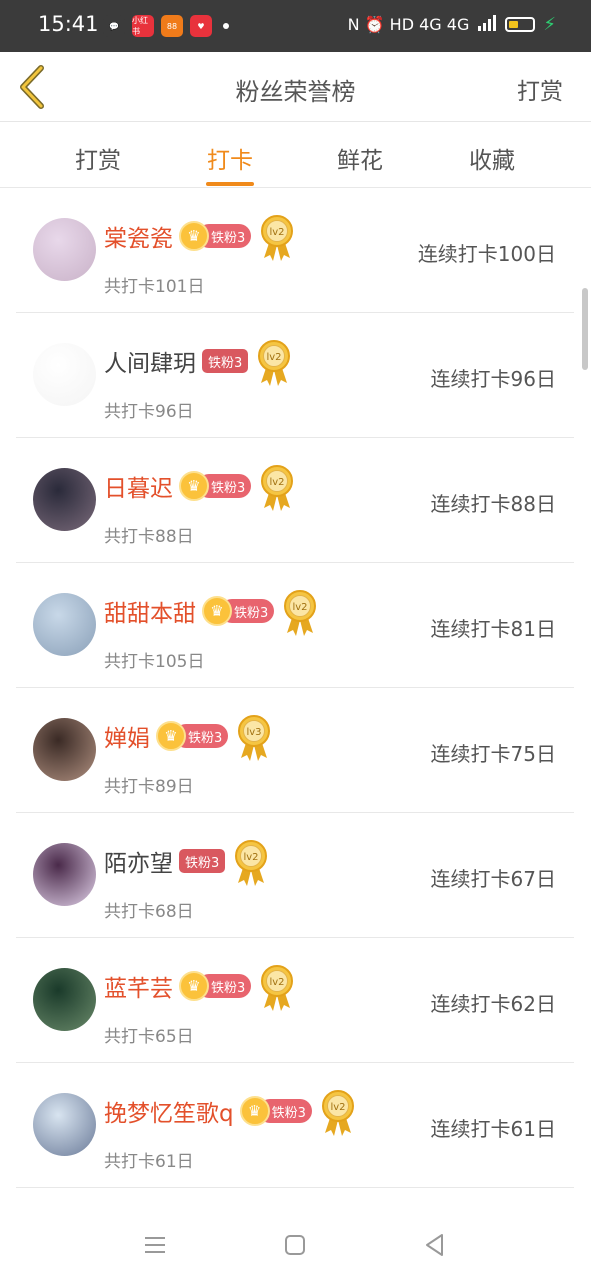 The width and height of the screenshot is (591, 1280). Describe the element at coordinates (154, 287) in the screenshot. I see `total-checkins: 共打卡101日` at that location.